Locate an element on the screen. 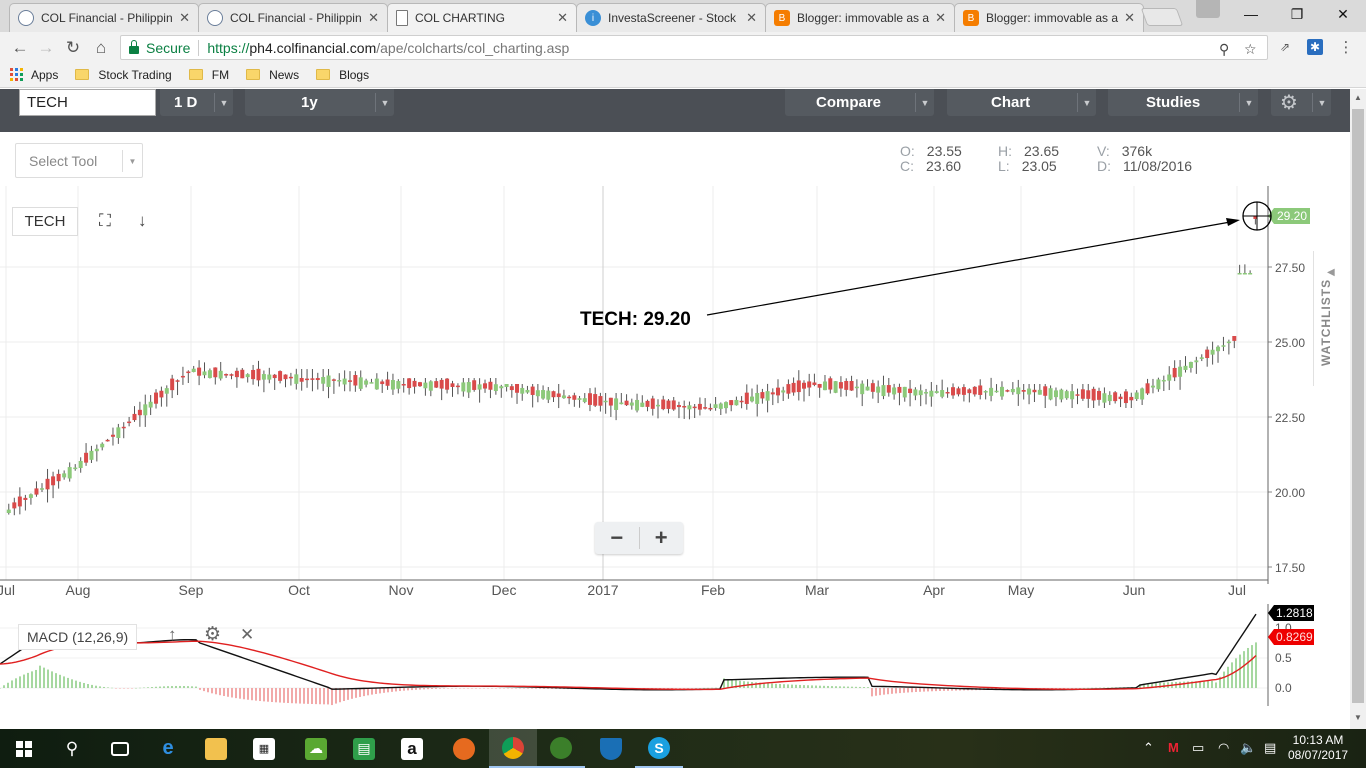 This screenshot has height=768, width=1366. menu-icon: ⋮ is located at coordinates (1346, 47).